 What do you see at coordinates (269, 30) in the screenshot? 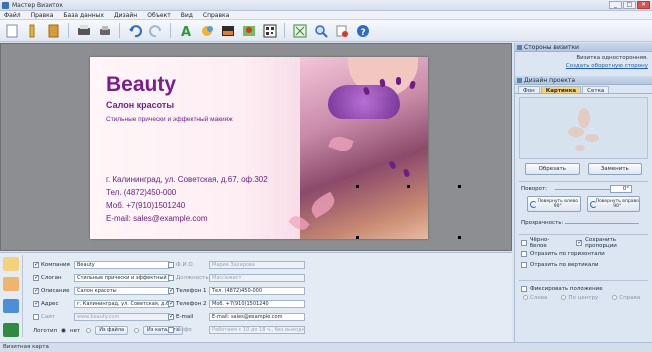
I see `qr-icon` at bounding box center [269, 30].